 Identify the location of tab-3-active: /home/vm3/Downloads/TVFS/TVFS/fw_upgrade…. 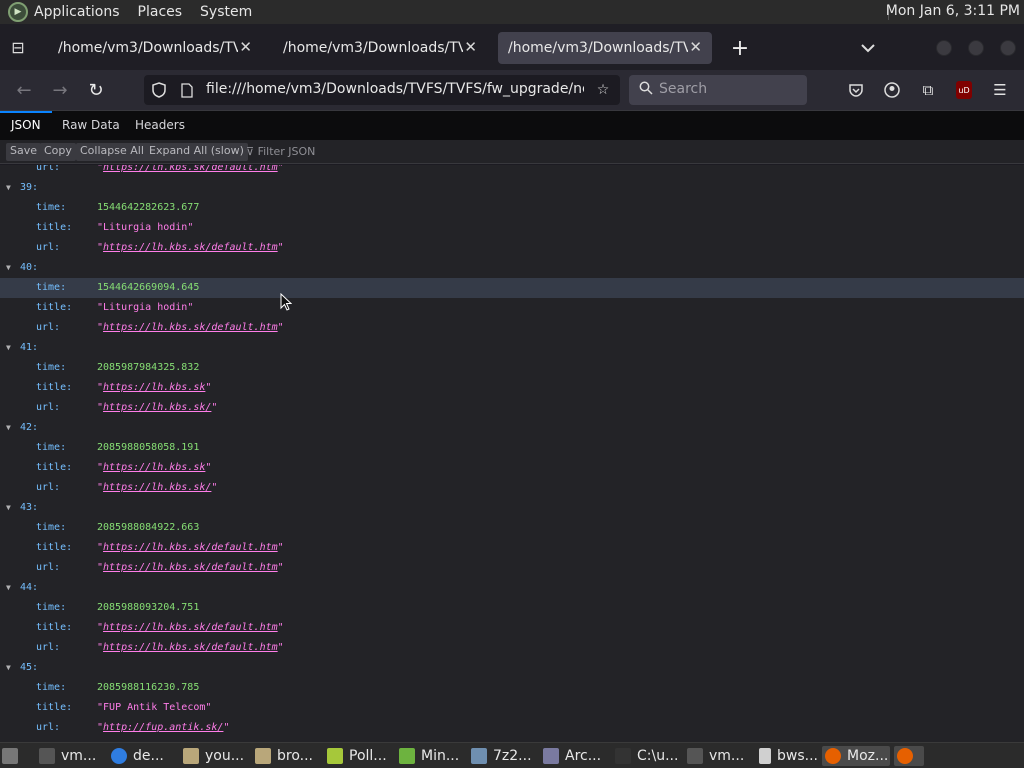
(605, 48).